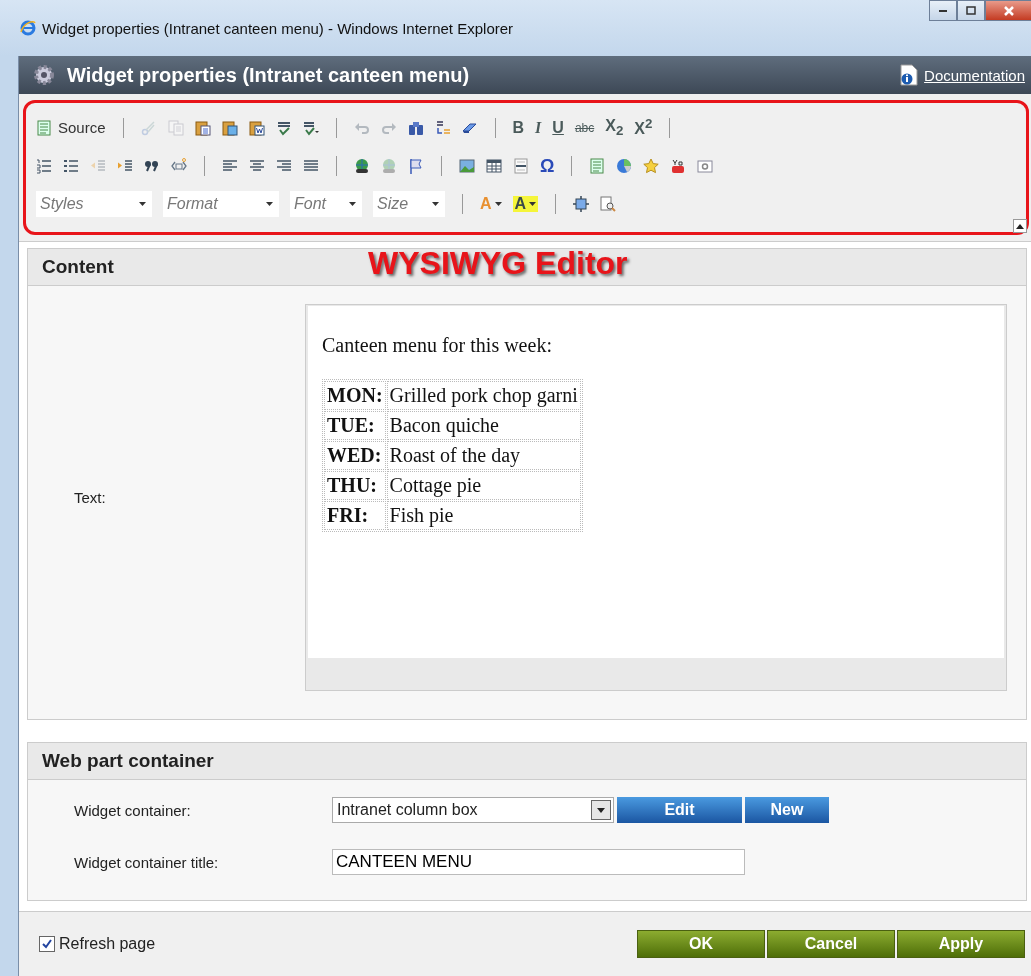 The image size is (1031, 976). What do you see at coordinates (961, 944) in the screenshot?
I see `apply-button: Apply` at bounding box center [961, 944].